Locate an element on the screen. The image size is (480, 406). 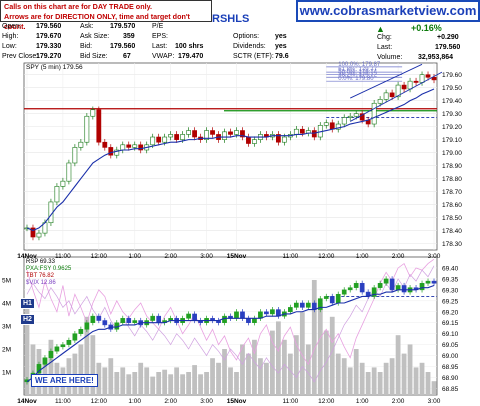
main-y-tick-label: 179.20 is located at coordinates (452, 127).